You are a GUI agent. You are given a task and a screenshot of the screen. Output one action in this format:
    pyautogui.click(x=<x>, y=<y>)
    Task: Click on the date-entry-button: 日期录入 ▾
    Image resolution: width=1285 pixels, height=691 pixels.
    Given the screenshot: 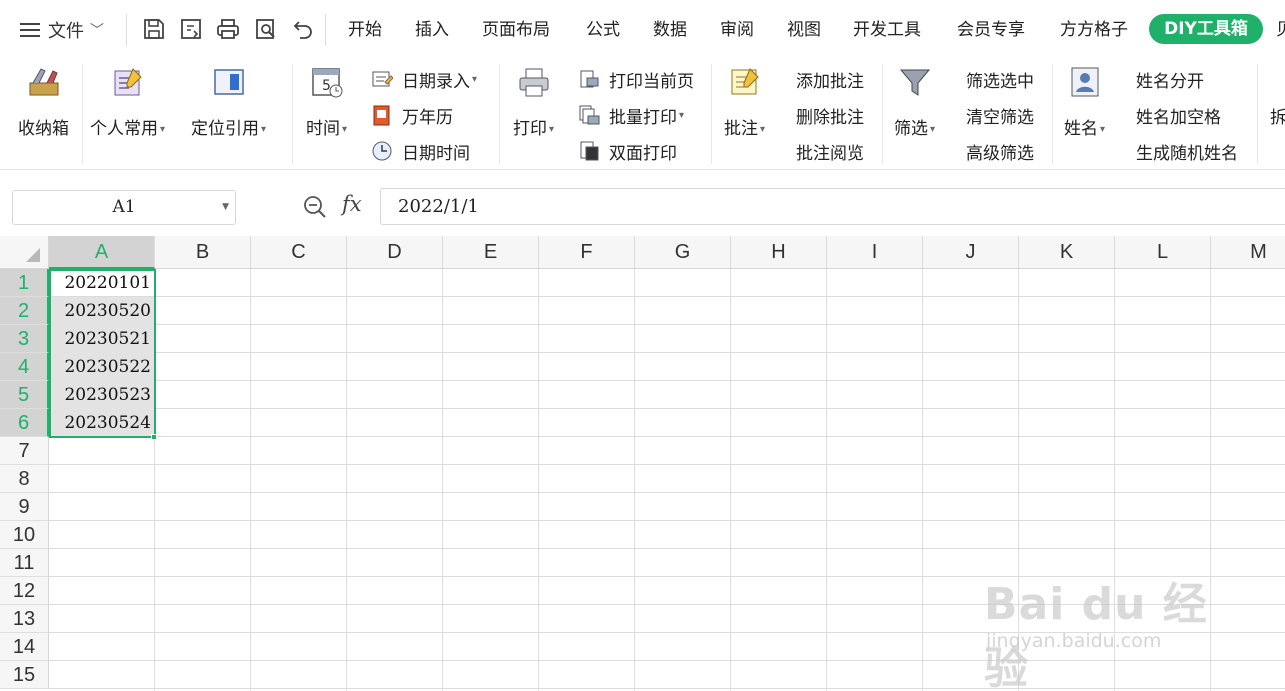 What is the action you would take?
    pyautogui.click(x=423, y=79)
    